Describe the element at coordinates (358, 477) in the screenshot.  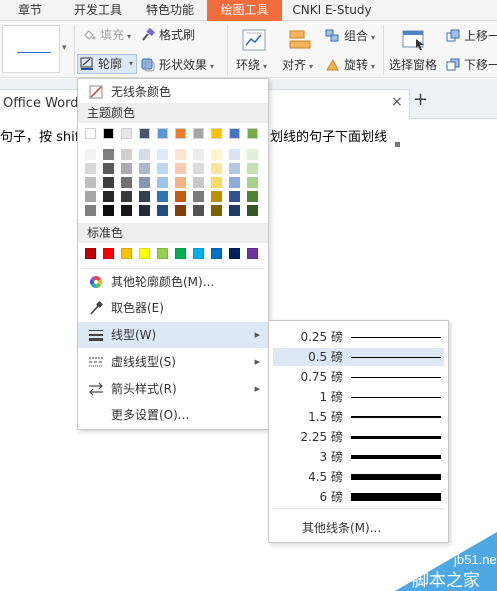
I see `weight-option: 4.5 磅` at that location.